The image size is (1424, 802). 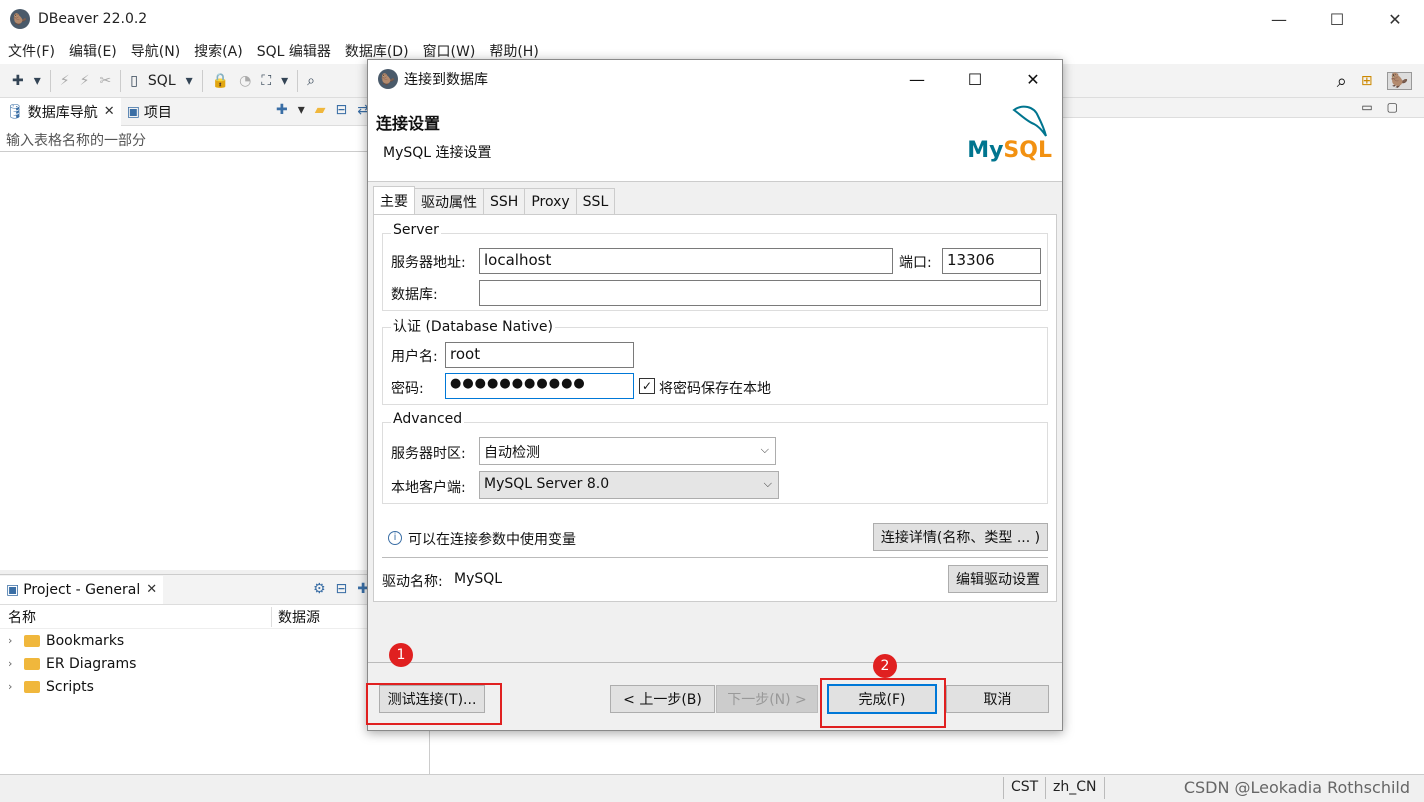 What do you see at coordinates (1367, 81) in the screenshot?
I see `perspective-icon: ⊞` at bounding box center [1367, 81].